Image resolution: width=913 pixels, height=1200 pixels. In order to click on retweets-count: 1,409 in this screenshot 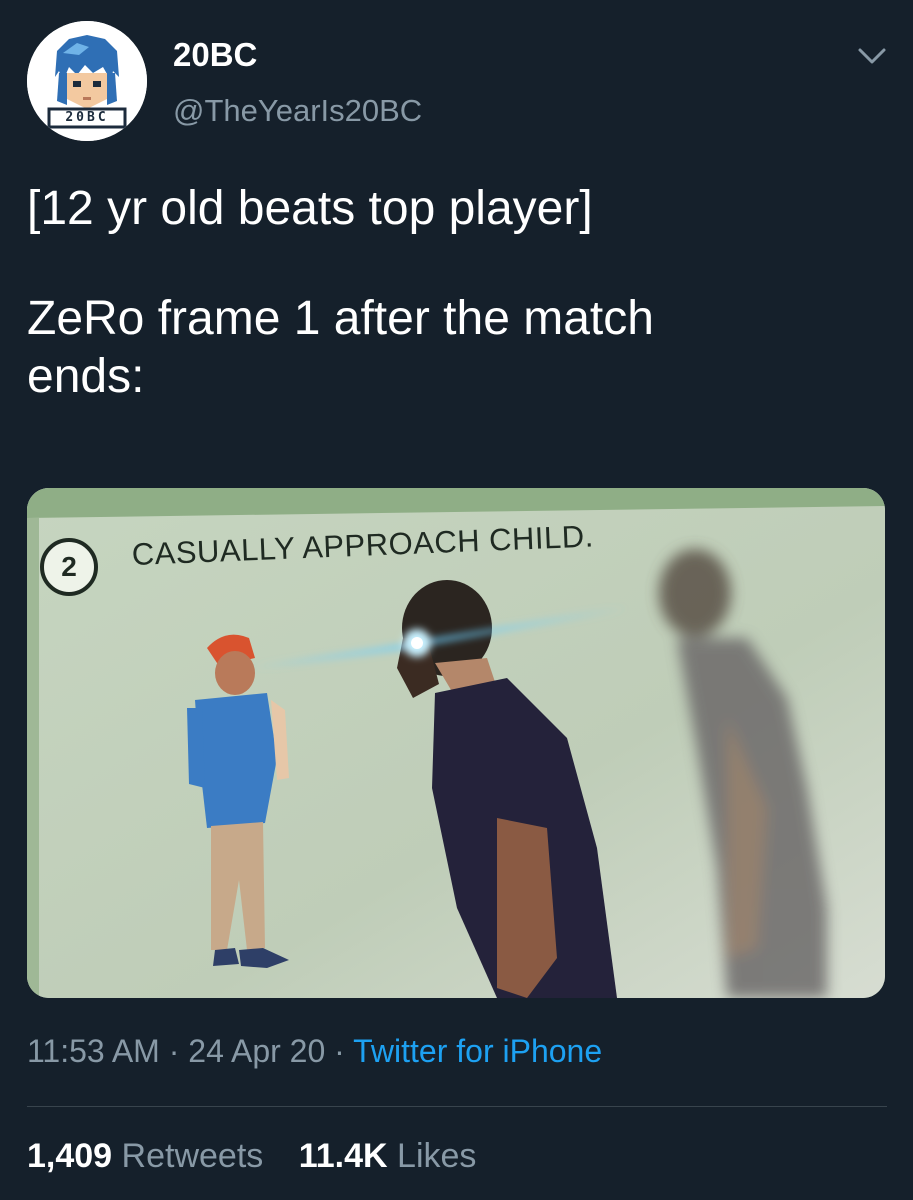, I will do `click(70, 1156)`.